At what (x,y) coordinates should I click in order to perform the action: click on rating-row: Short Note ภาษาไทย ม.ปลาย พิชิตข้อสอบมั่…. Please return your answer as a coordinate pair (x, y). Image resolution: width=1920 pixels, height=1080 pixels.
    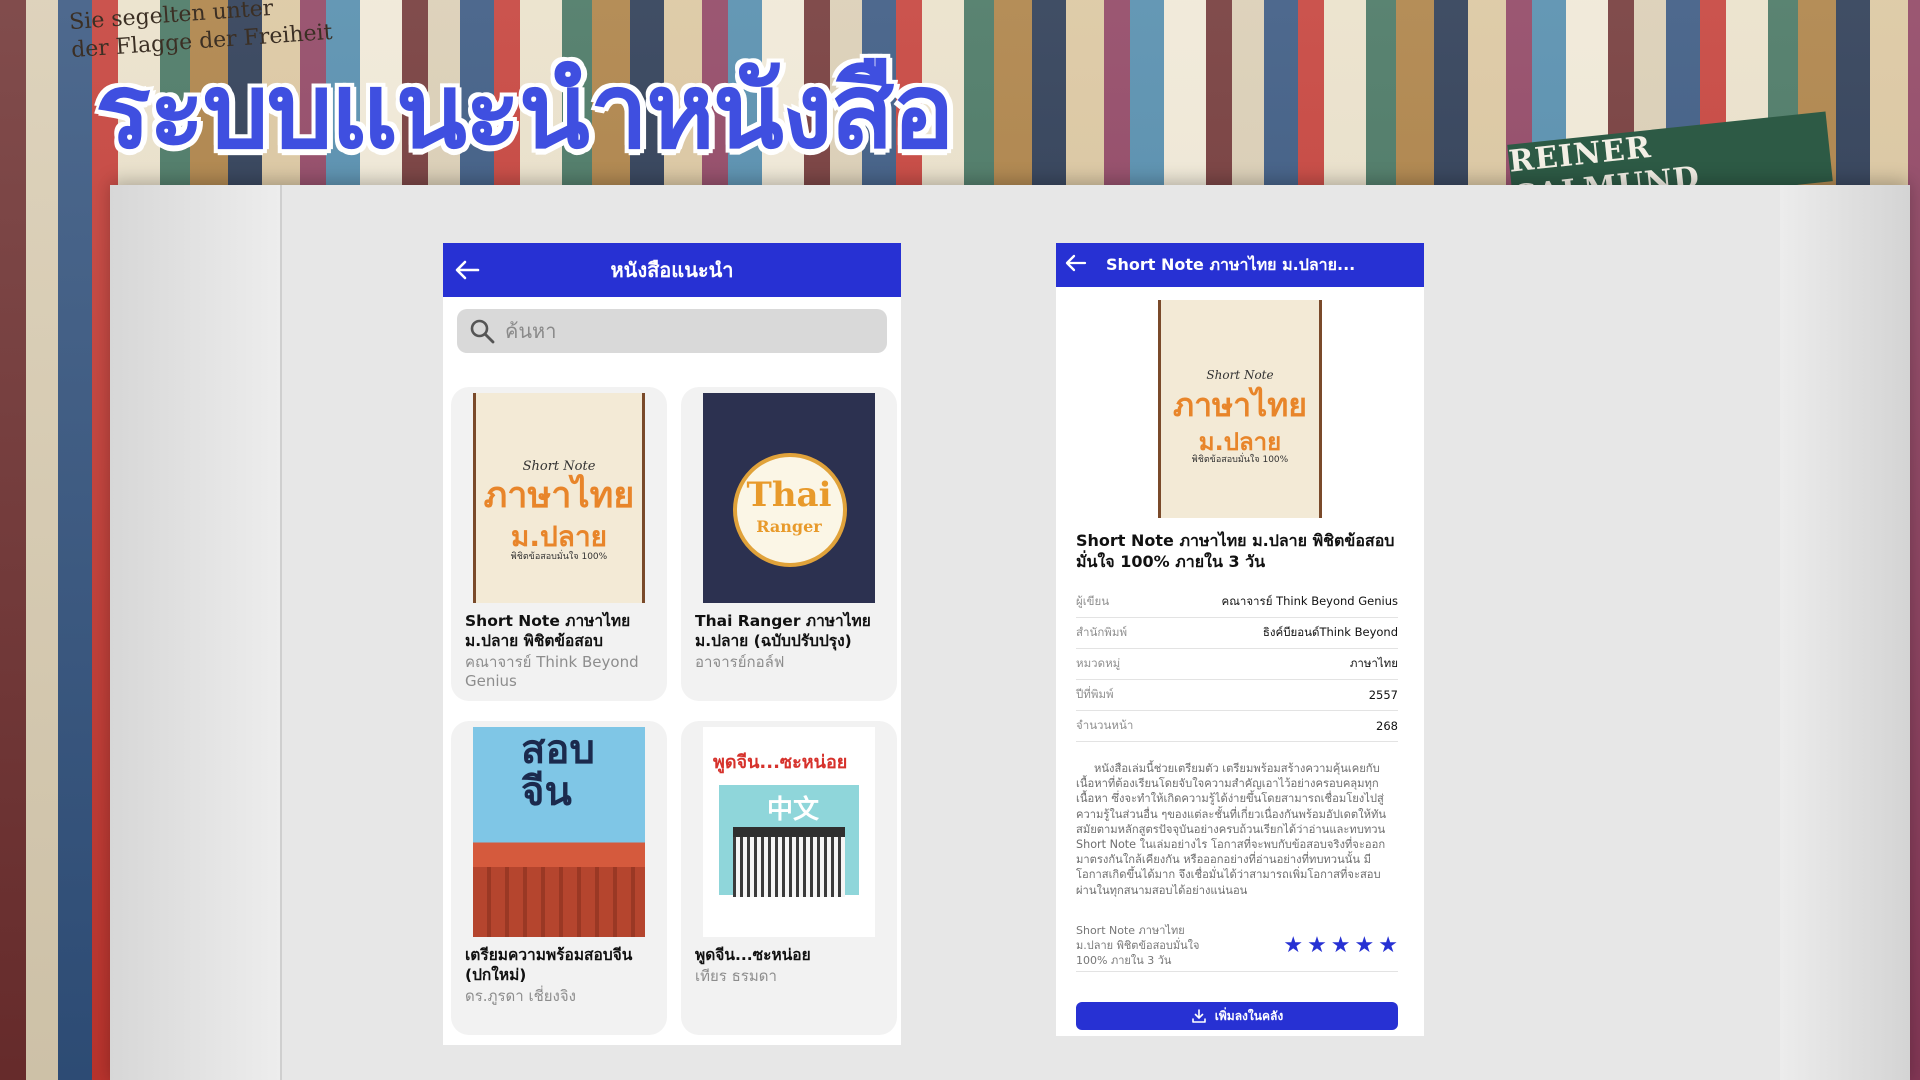
    Looking at the image, I should click on (1237, 946).